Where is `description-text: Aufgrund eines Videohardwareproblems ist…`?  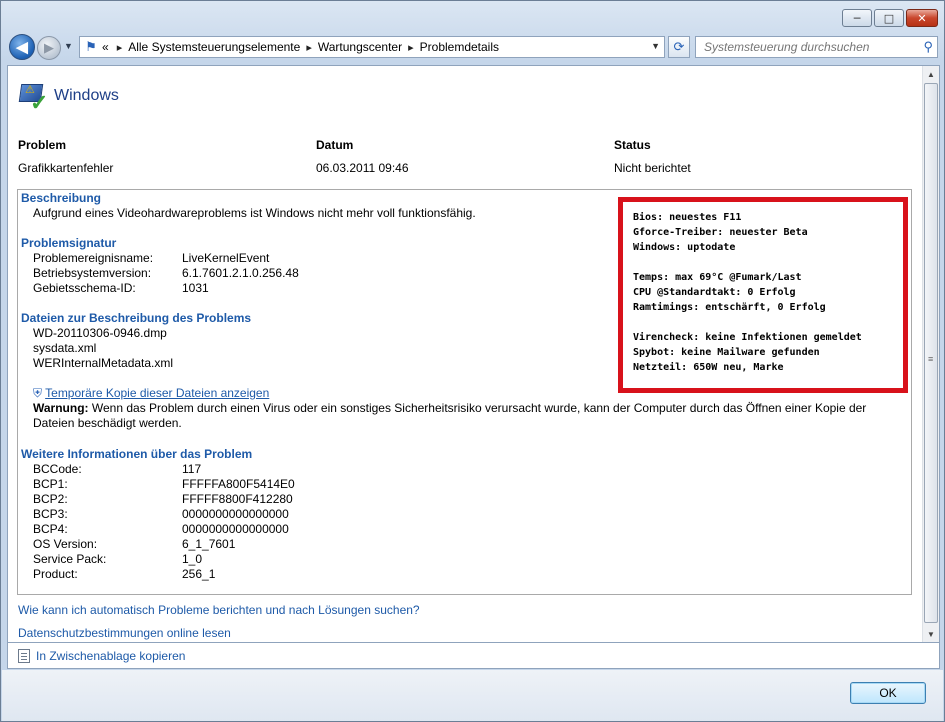
description-text: Aufgrund eines Videohardwareproblems ist… is located at coordinates (254, 213).